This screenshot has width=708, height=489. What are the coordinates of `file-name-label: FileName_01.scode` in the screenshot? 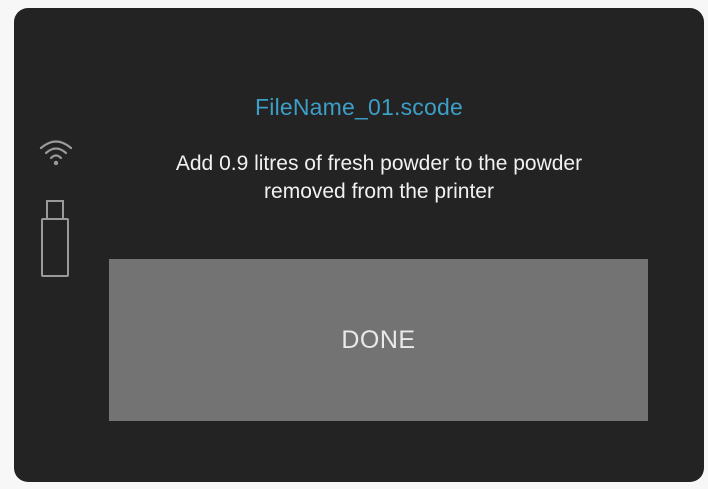 It's located at (359, 107).